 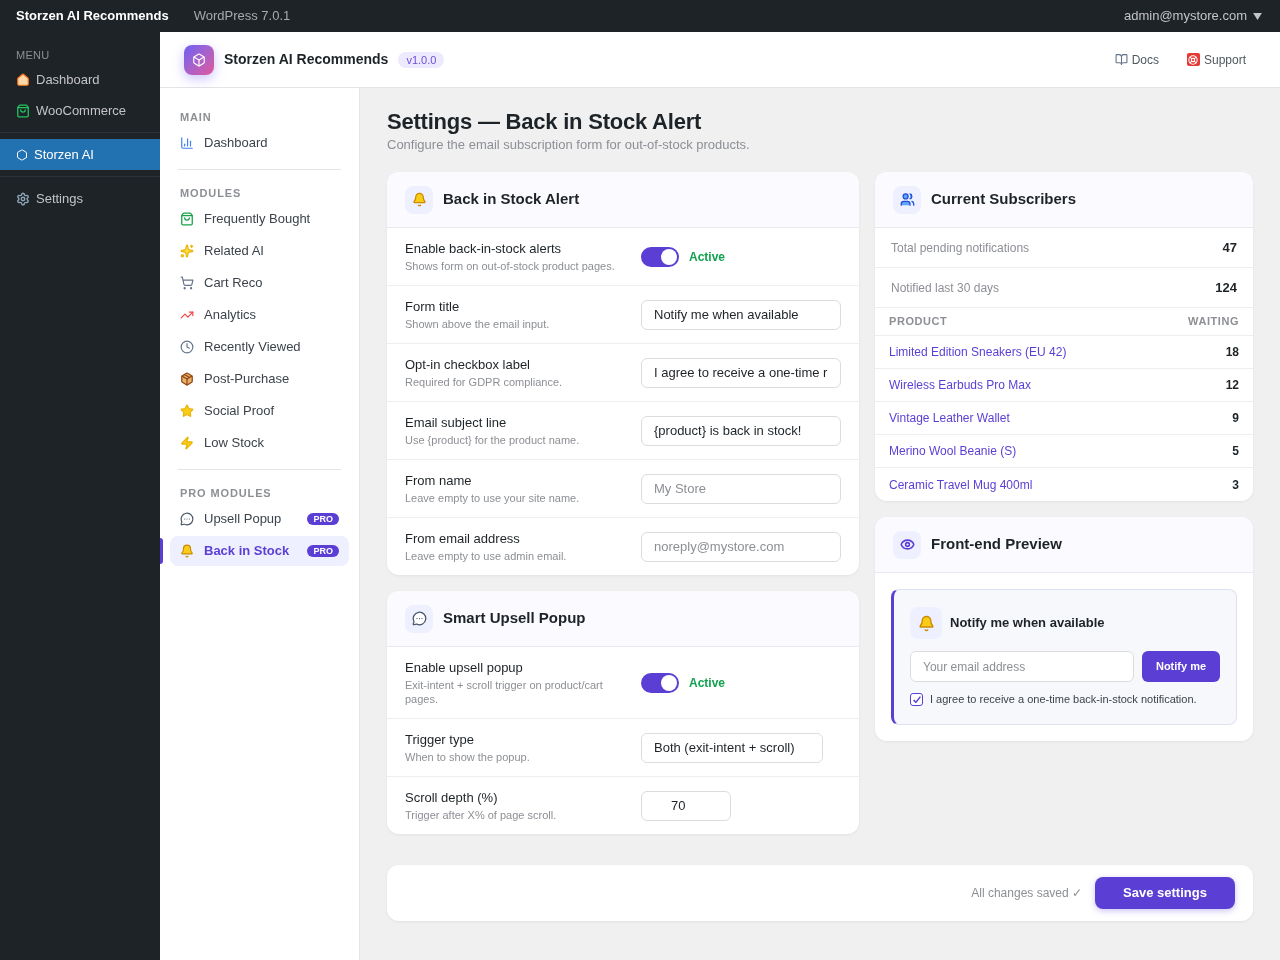 I want to click on bar-chart-icon, so click(x=187, y=143).